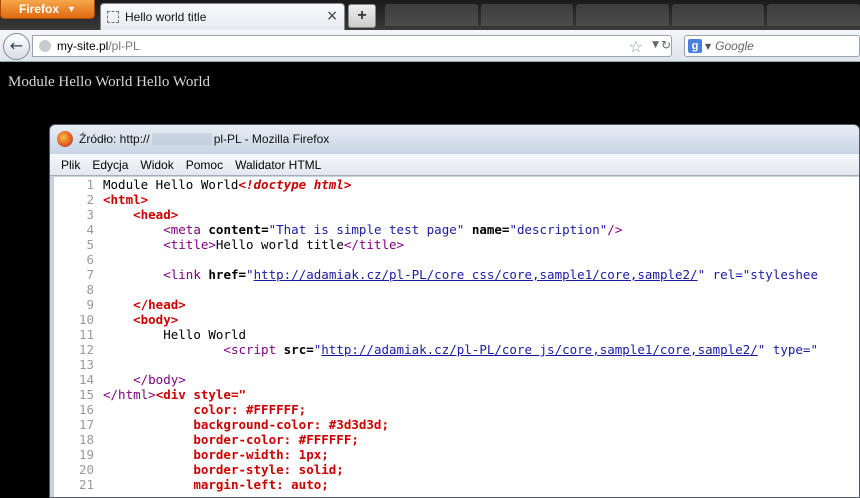 The width and height of the screenshot is (860, 498). Describe the element at coordinates (352, 46) in the screenshot. I see `url-bar: my-site.pl/pl-PL ☆ ▼ ↻` at that location.